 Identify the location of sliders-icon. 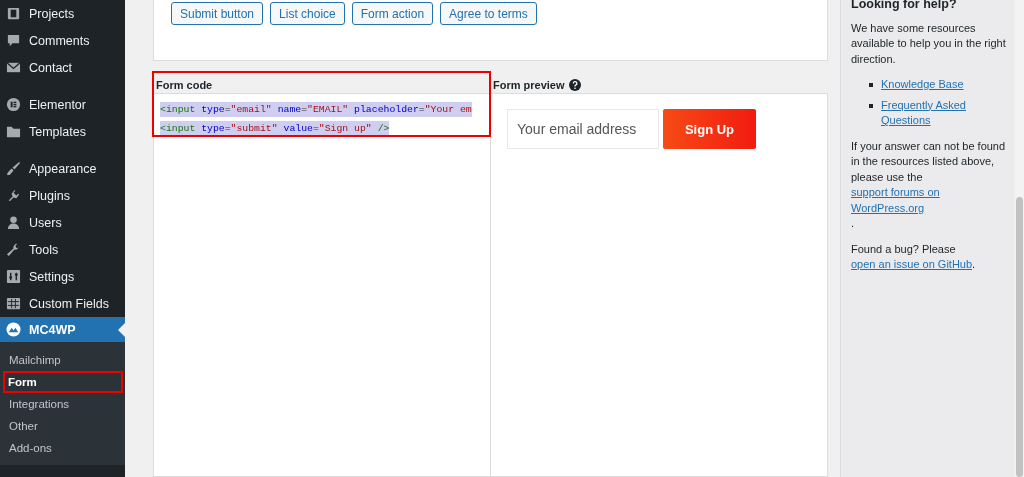
(13, 276).